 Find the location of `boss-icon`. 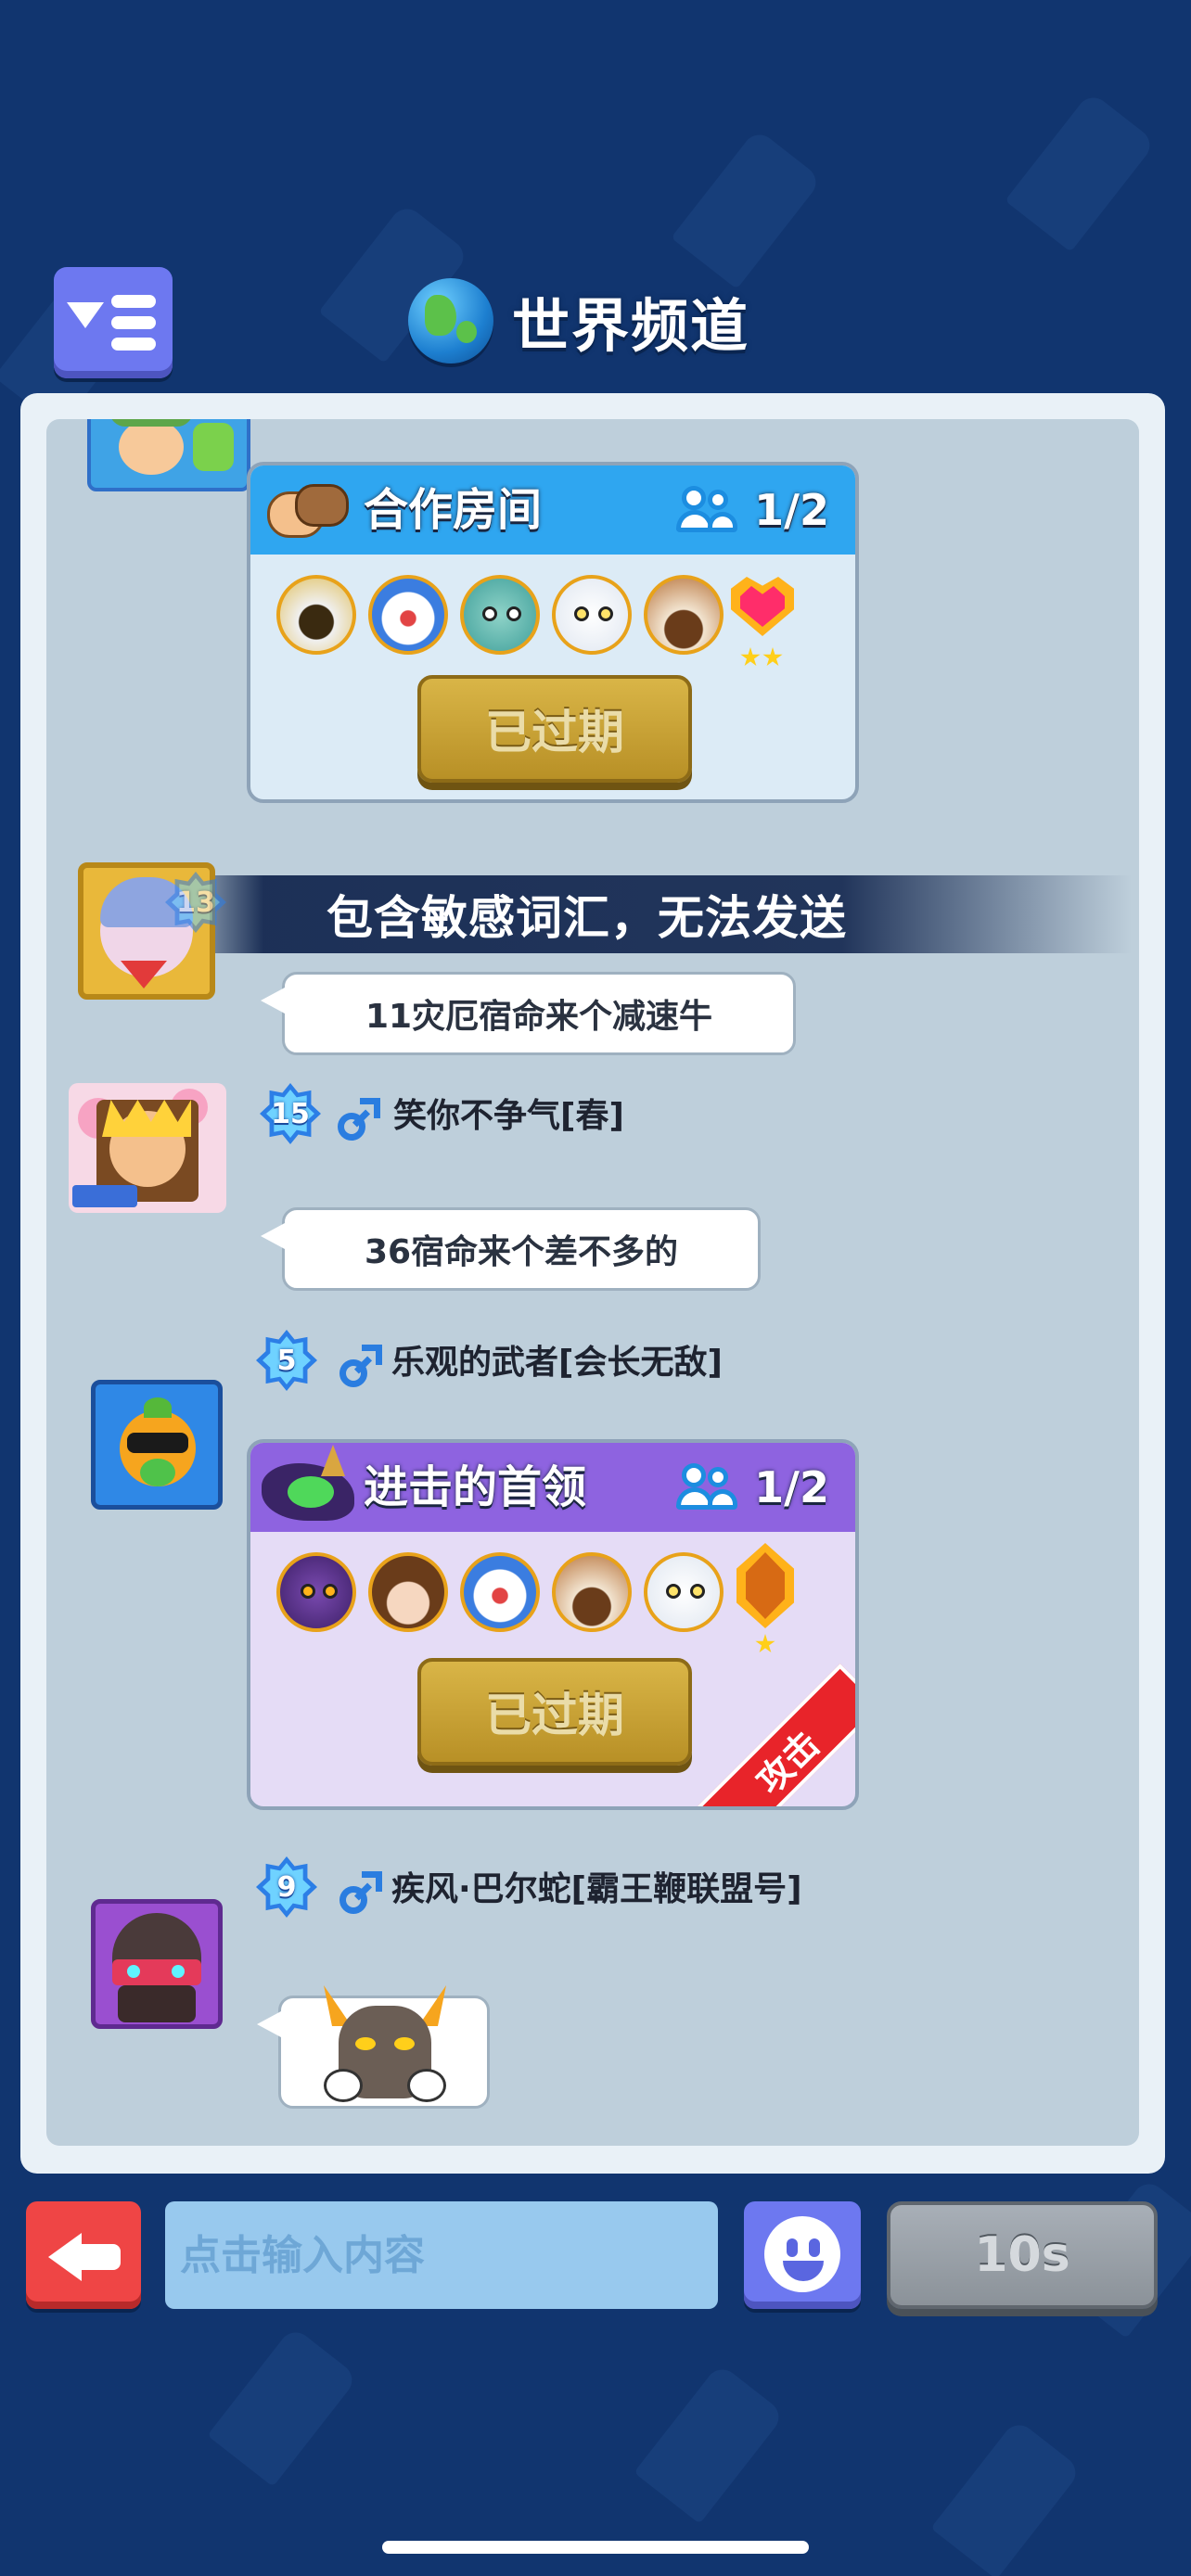

boss-icon is located at coordinates (308, 1486).